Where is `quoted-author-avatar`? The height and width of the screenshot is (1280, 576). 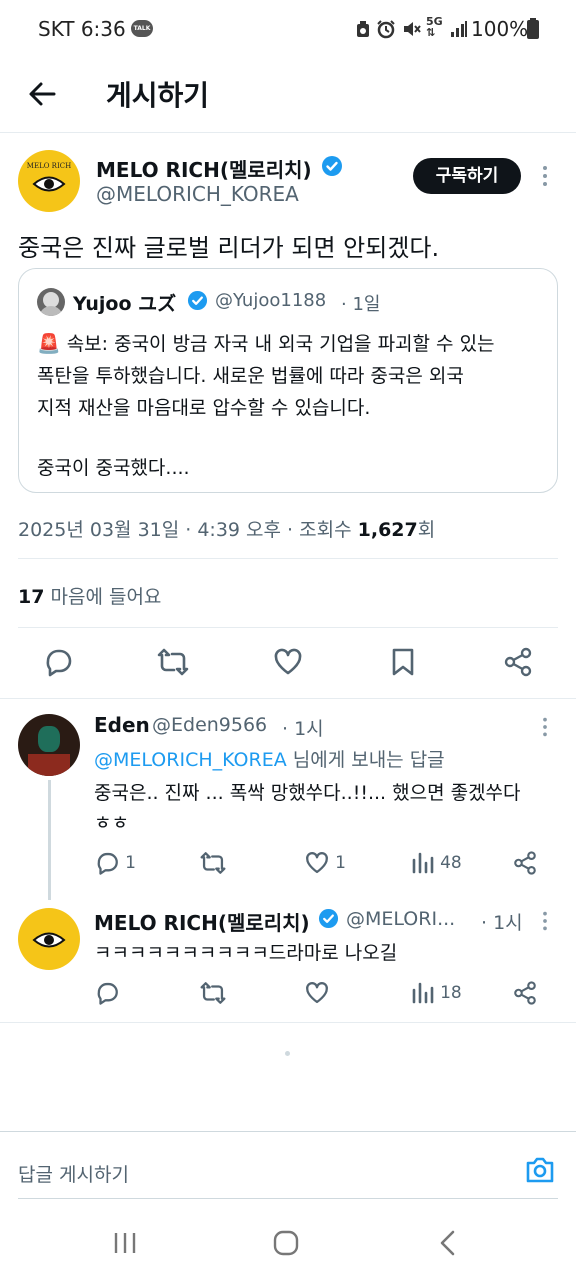 quoted-author-avatar is located at coordinates (51, 302).